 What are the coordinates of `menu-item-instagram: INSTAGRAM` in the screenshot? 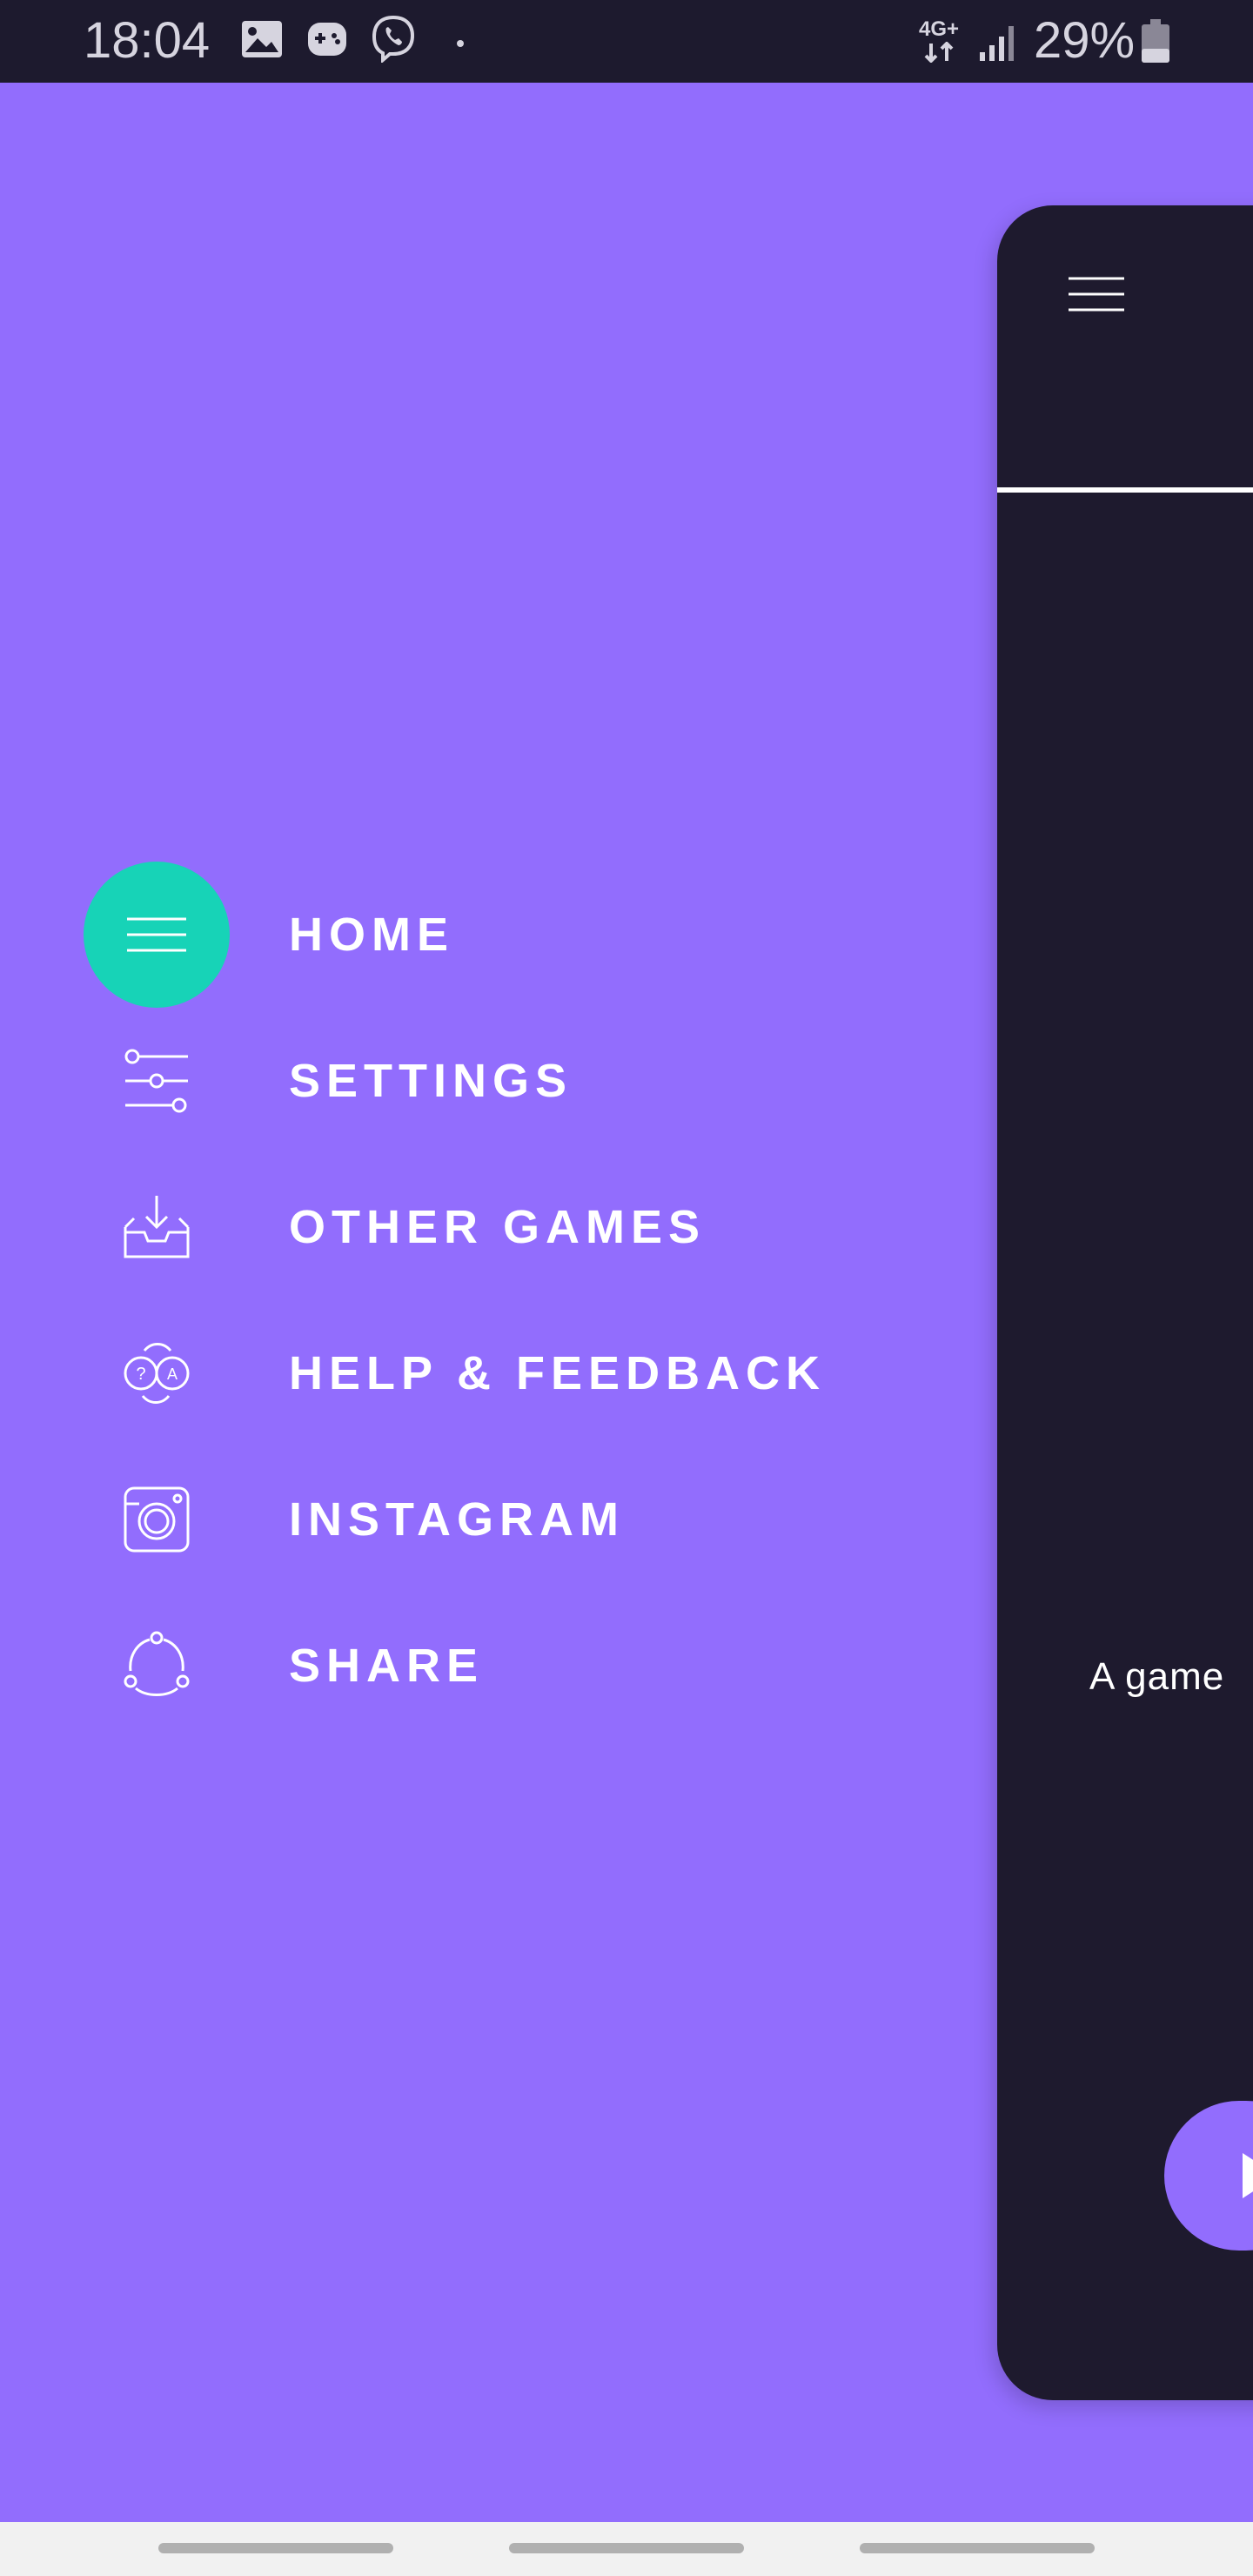 It's located at (475, 1519).